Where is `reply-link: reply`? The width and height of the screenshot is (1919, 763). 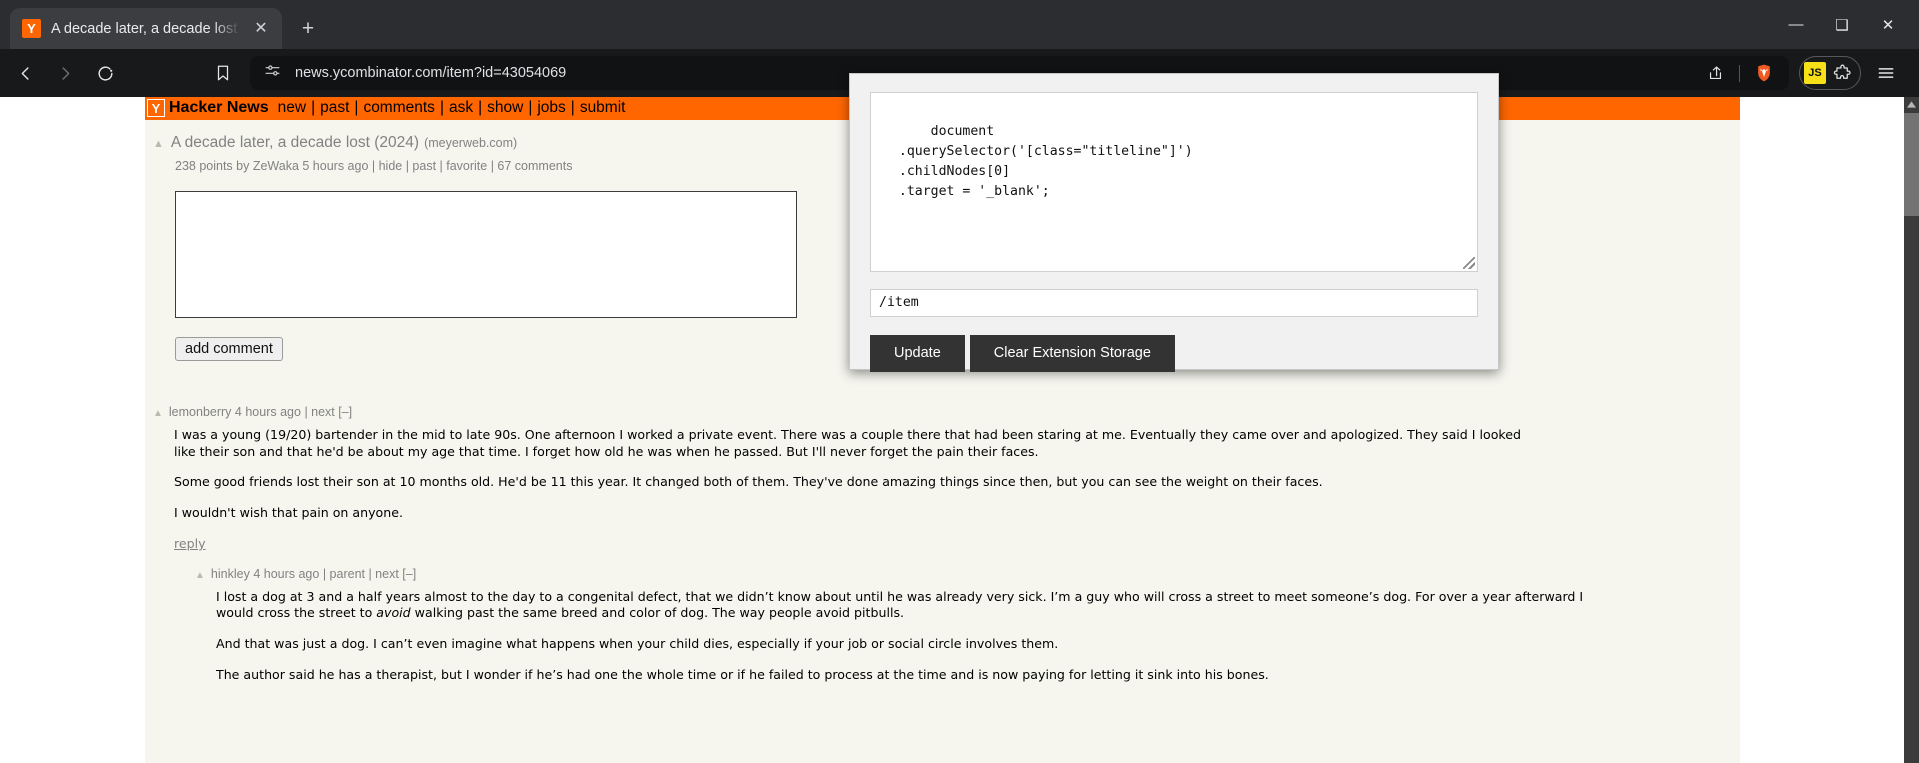
reply-link: reply is located at coordinates (190, 543).